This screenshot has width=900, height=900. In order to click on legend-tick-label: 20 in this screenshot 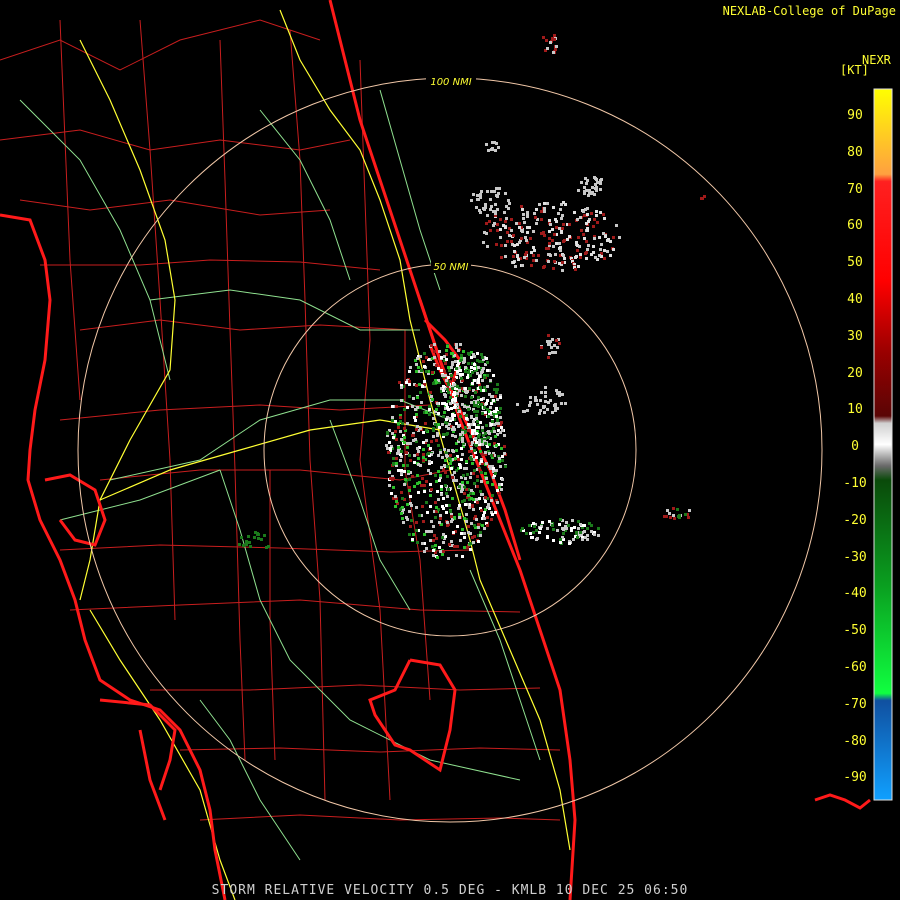, I will do `click(855, 373)`.